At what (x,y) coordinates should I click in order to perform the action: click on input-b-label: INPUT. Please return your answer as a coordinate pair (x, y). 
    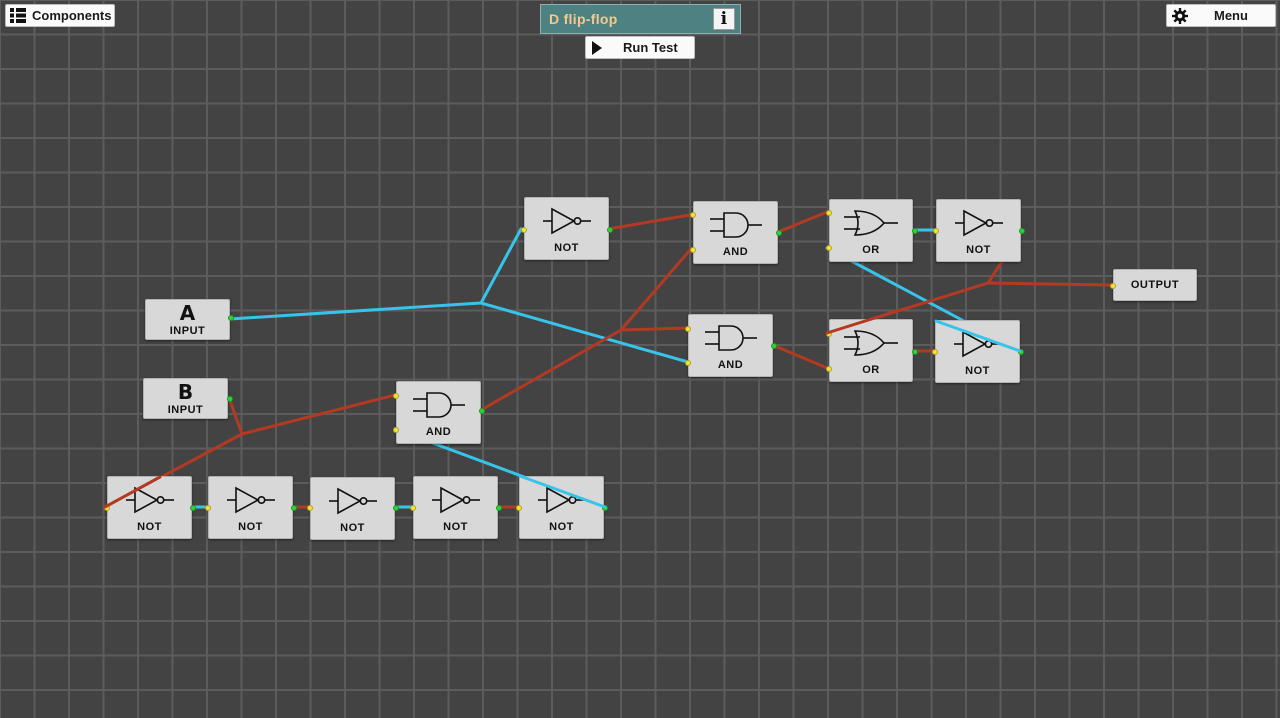
    Looking at the image, I should click on (185, 410).